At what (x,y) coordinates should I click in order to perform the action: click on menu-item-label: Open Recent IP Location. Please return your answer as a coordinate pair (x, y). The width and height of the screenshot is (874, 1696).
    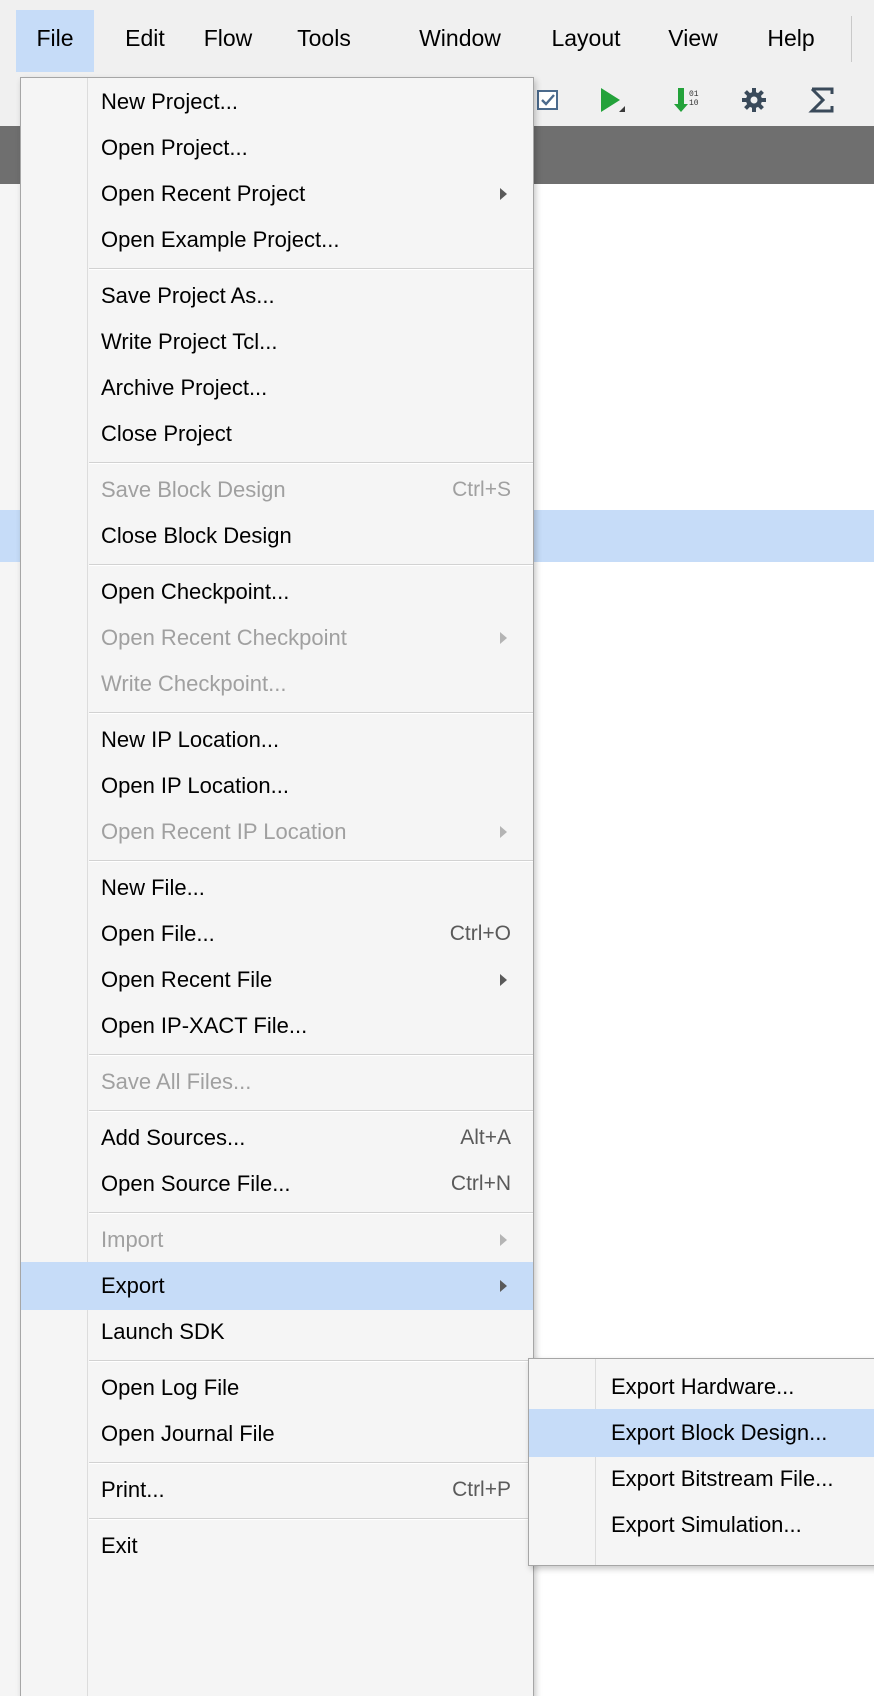
    Looking at the image, I should click on (224, 831).